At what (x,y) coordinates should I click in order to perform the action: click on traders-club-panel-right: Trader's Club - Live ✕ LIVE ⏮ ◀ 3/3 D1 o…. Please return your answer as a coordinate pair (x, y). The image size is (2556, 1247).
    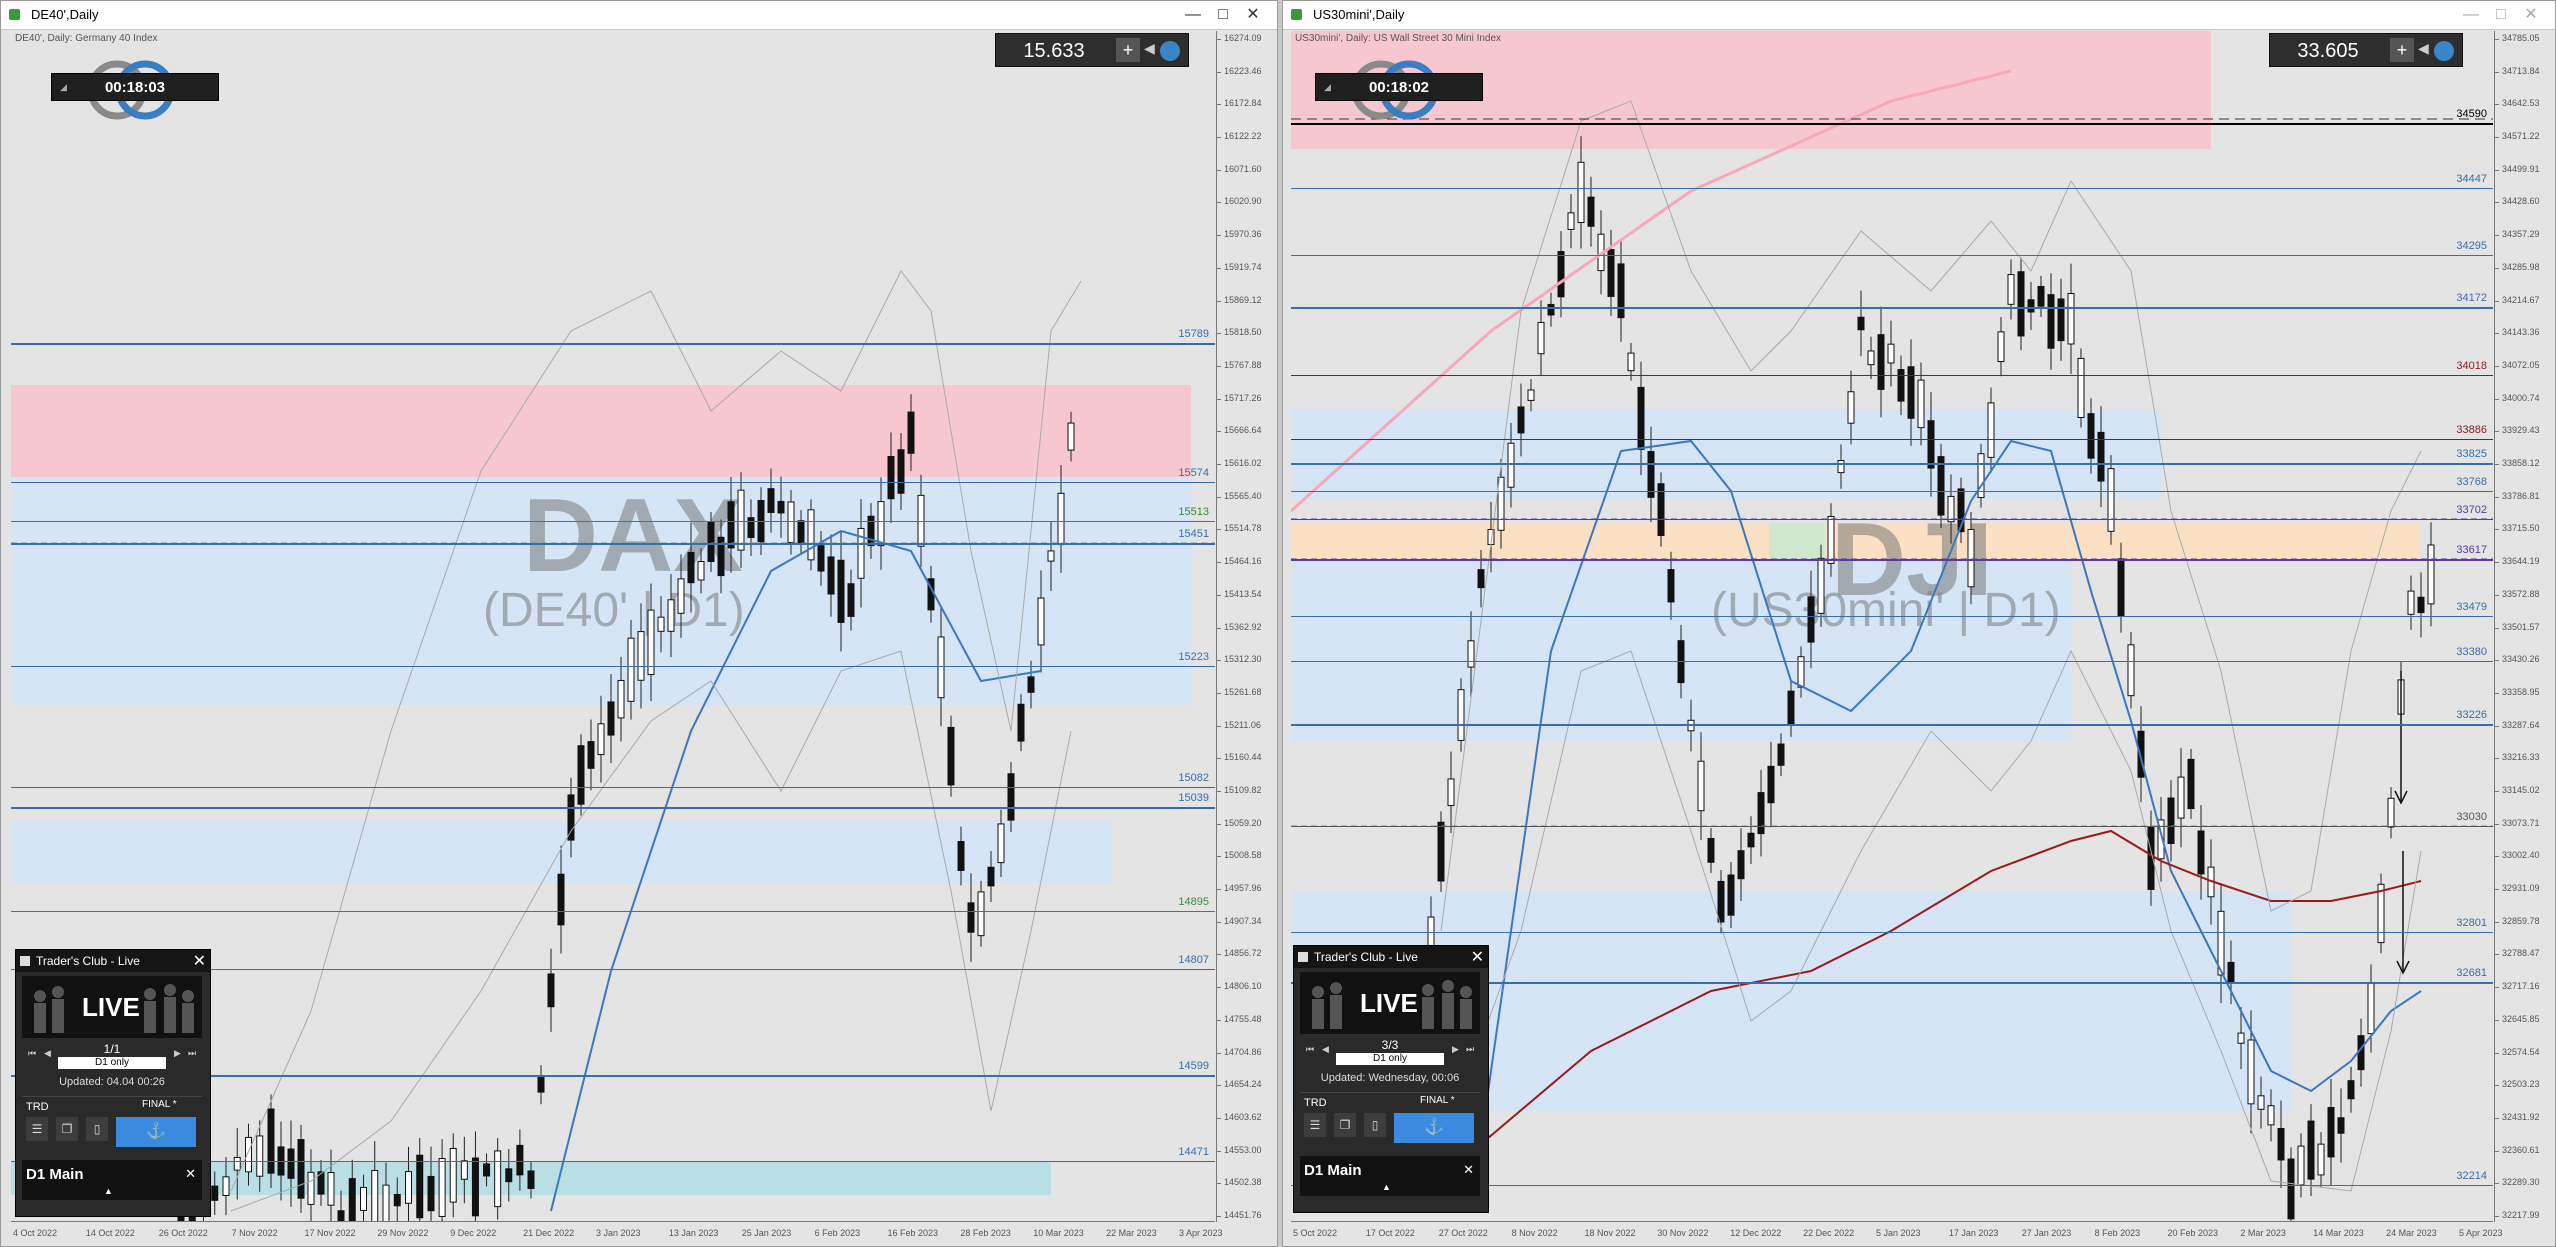
    Looking at the image, I should click on (1391, 1079).